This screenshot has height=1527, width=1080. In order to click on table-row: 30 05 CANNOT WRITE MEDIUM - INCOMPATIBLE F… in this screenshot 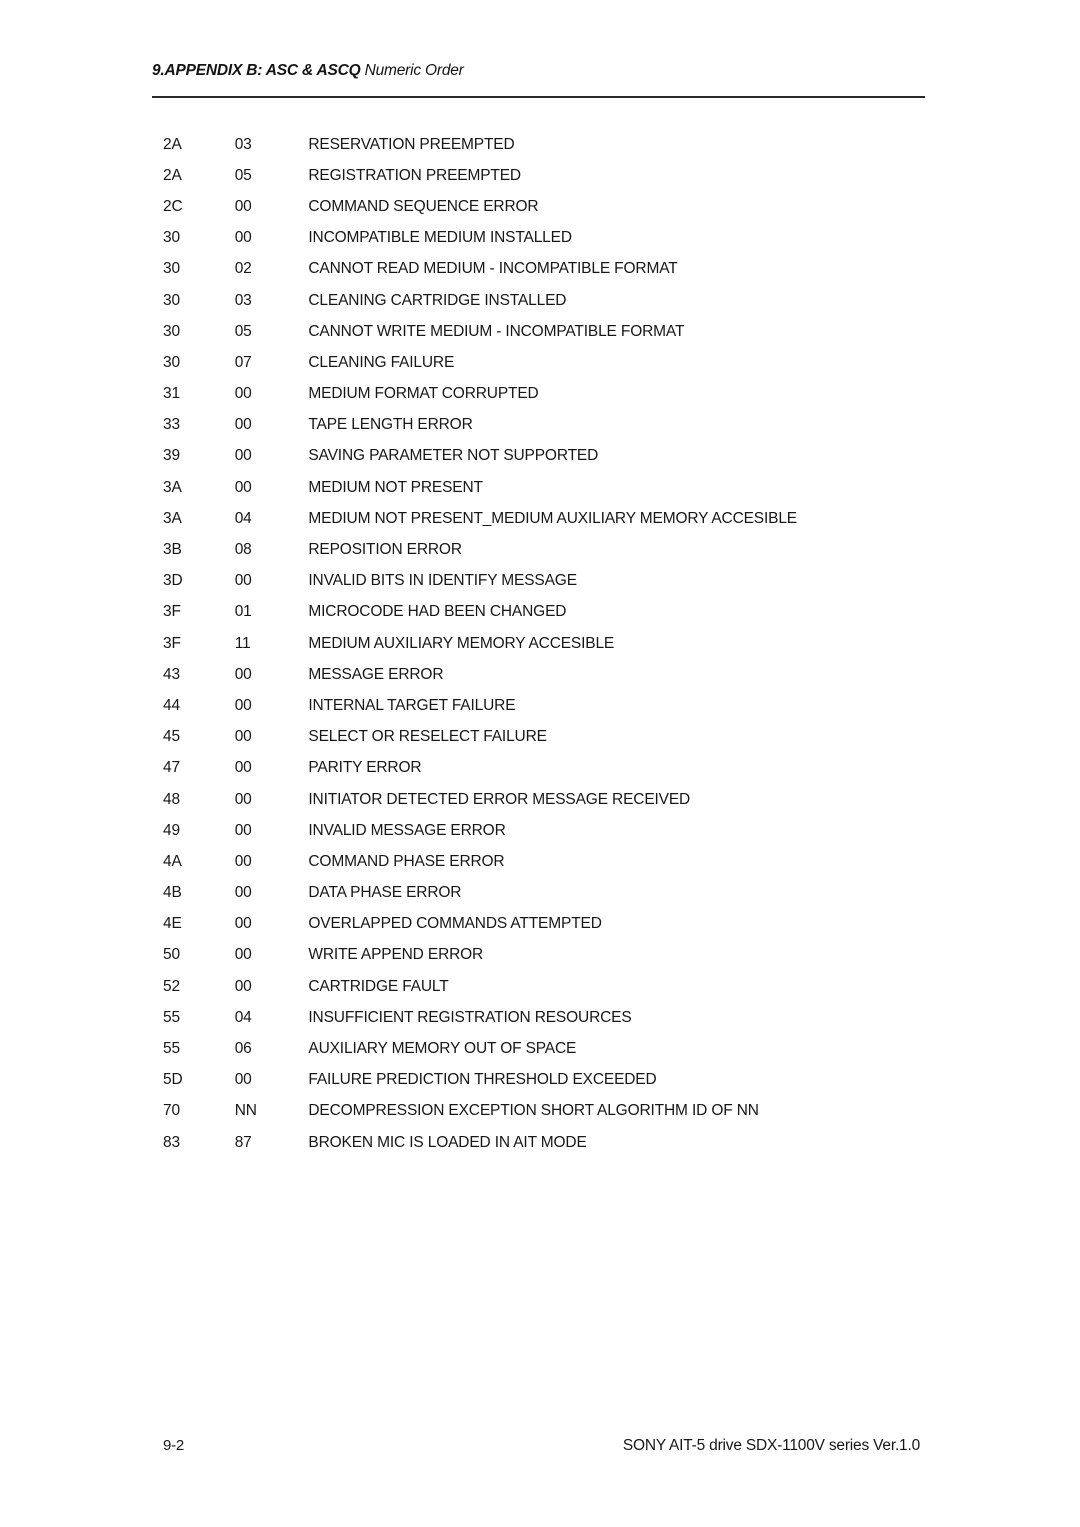, I will do `click(547, 331)`.